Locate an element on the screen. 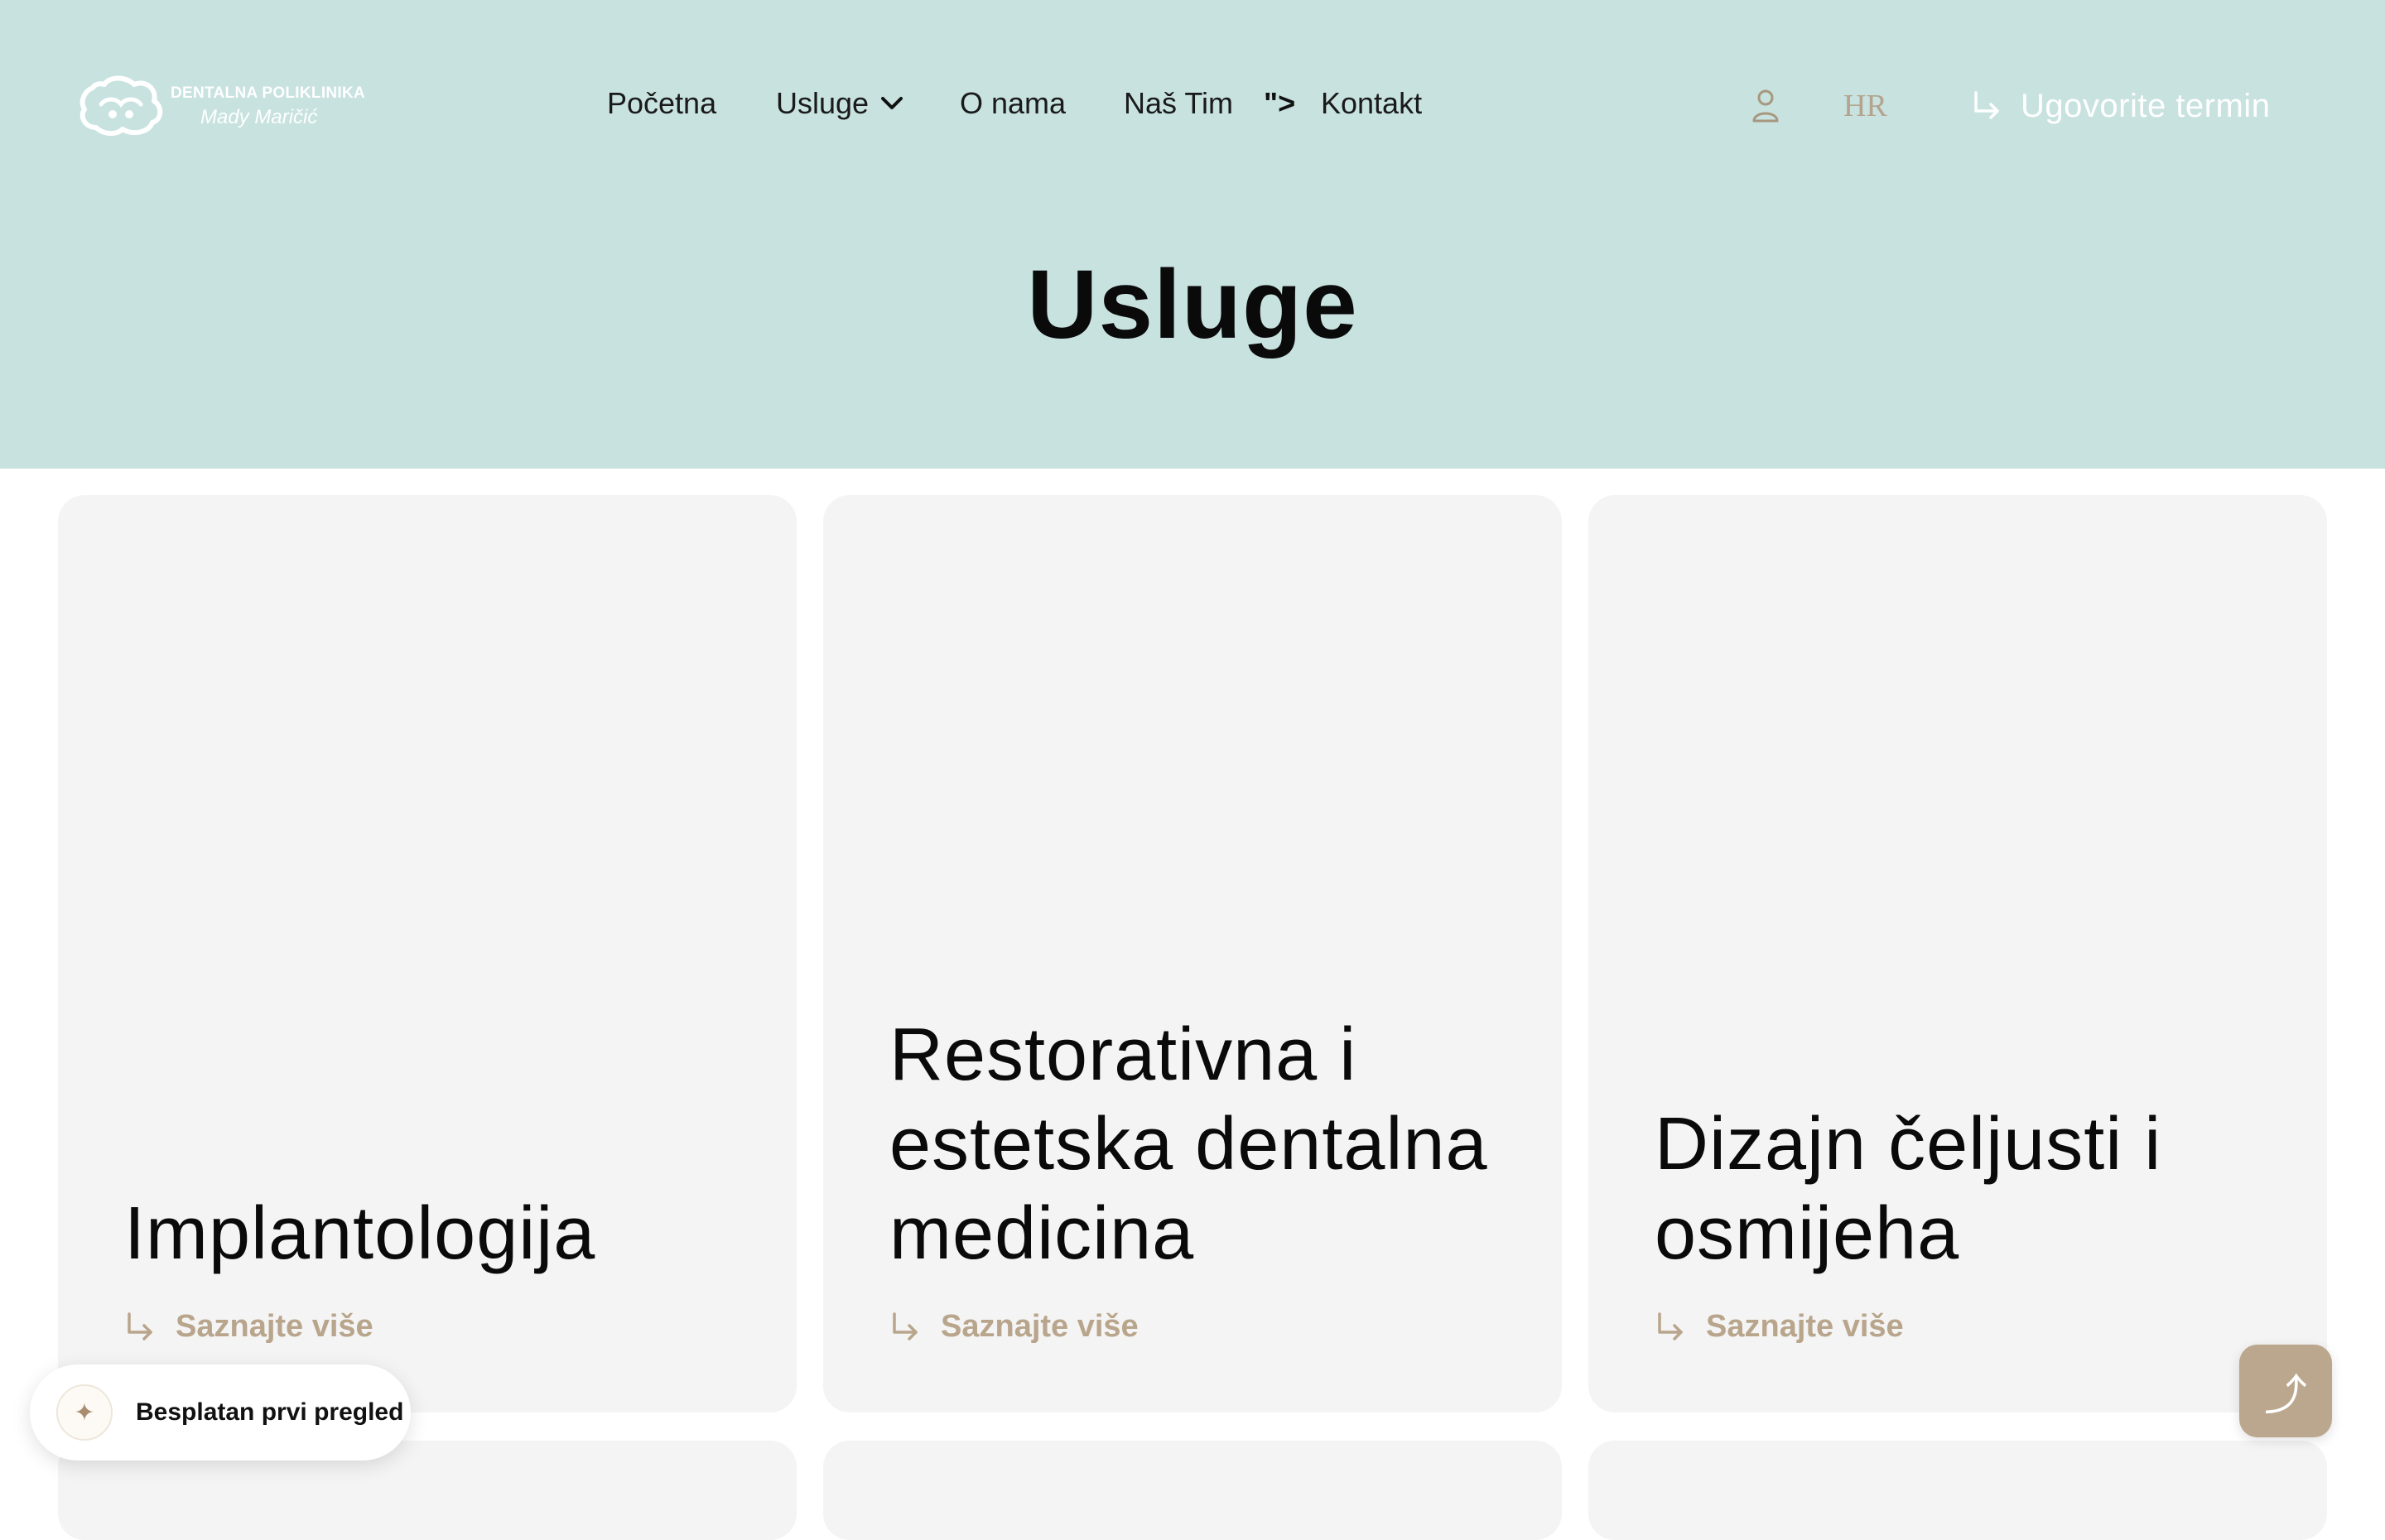 The image size is (2385, 1540). scroll-top-button: ⤴ is located at coordinates (2285, 1391).